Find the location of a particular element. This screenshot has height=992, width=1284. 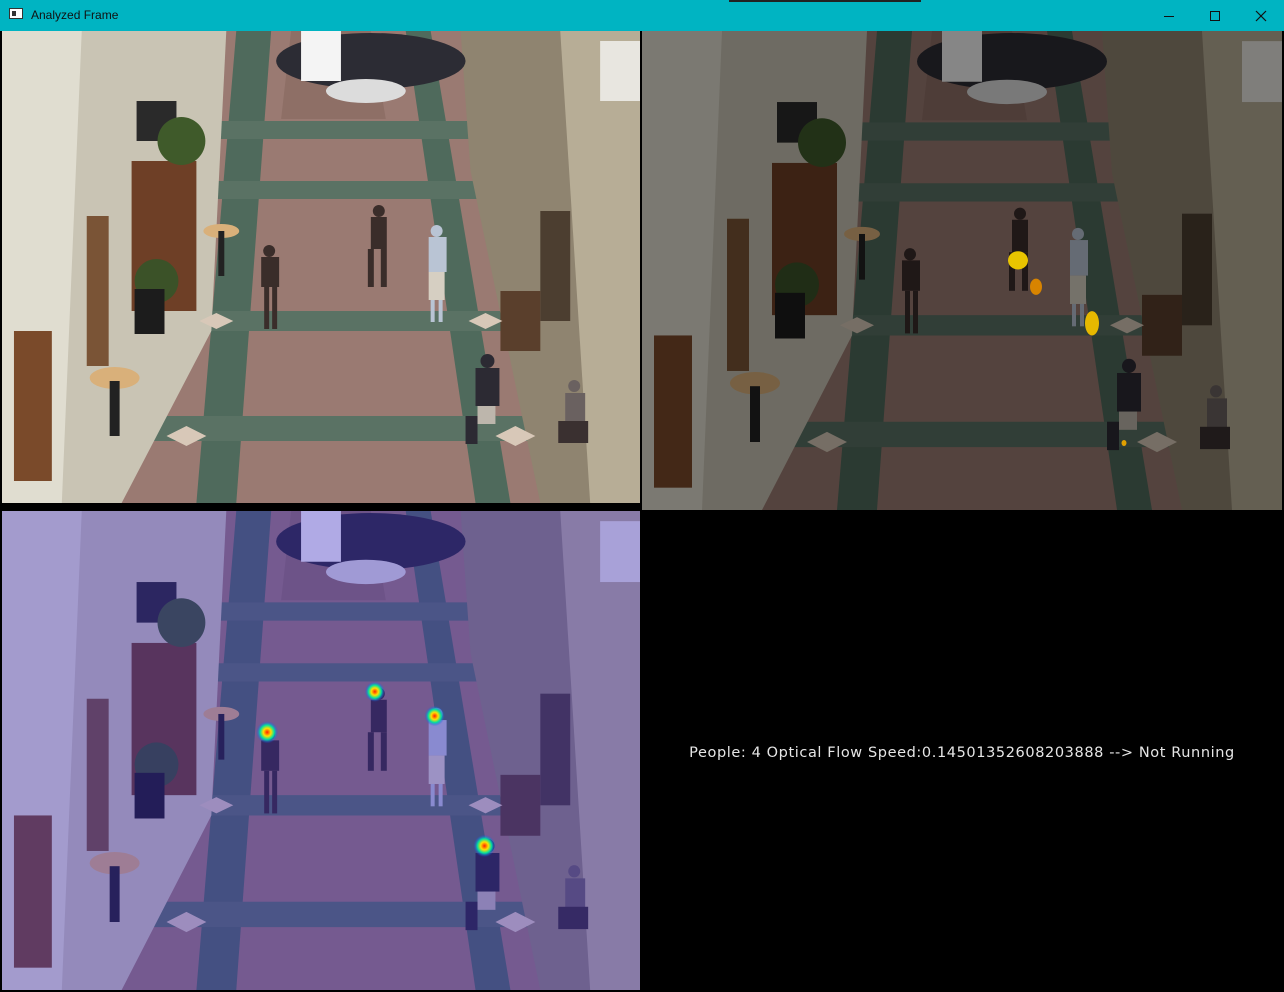

window-title: Analyzed Frame is located at coordinates (75, 15).